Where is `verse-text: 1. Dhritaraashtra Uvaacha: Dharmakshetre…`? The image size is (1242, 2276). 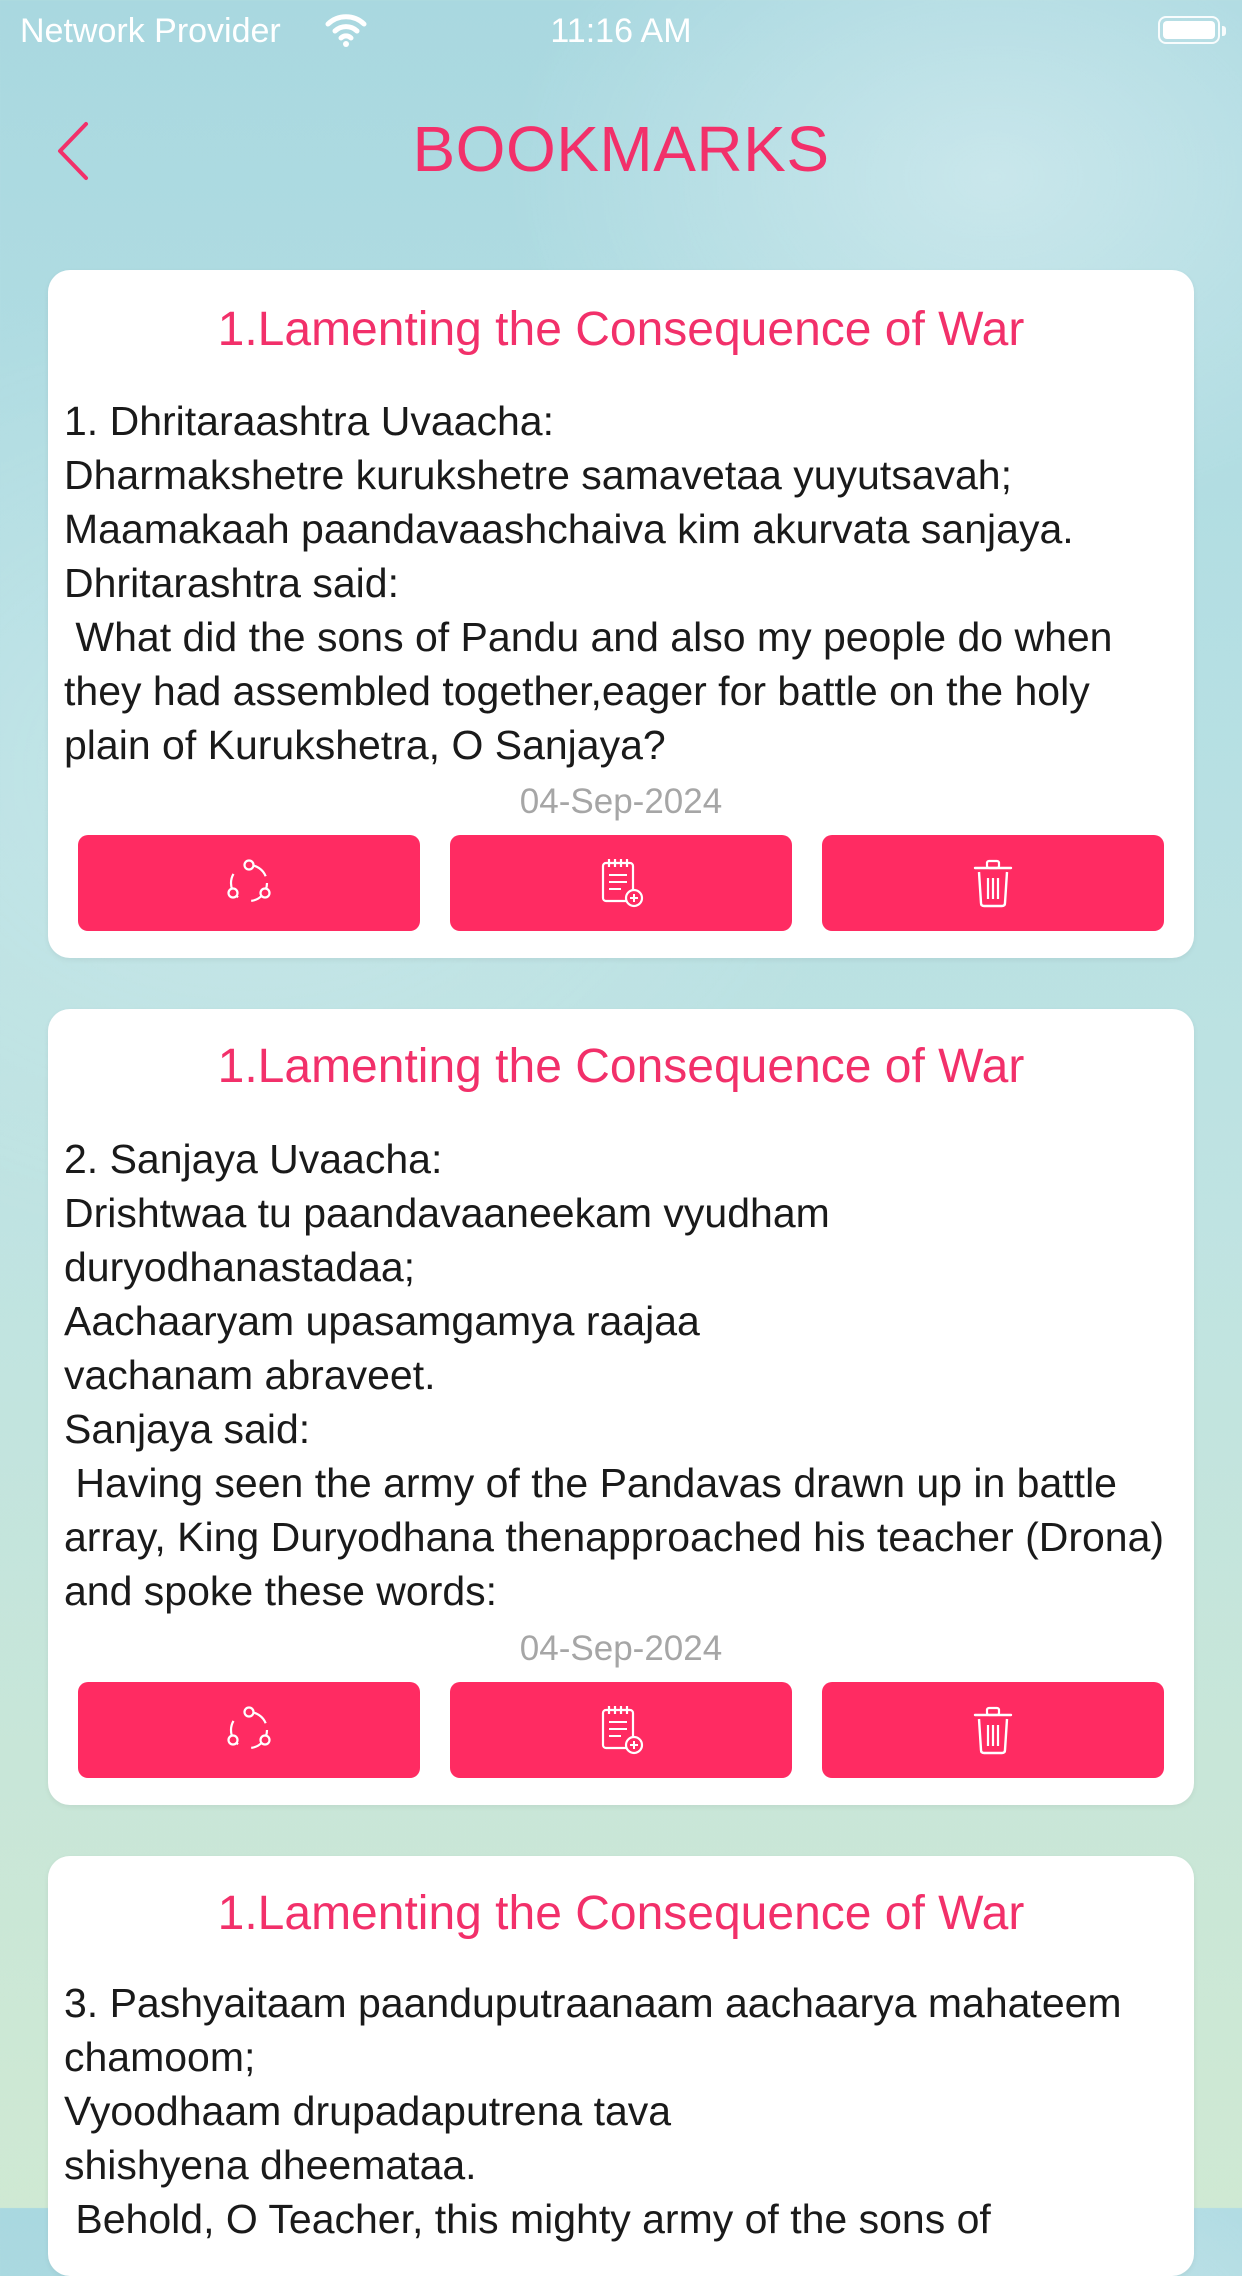 verse-text: 1. Dhritaraashtra Uvaacha: Dharmakshetre… is located at coordinates (588, 583).